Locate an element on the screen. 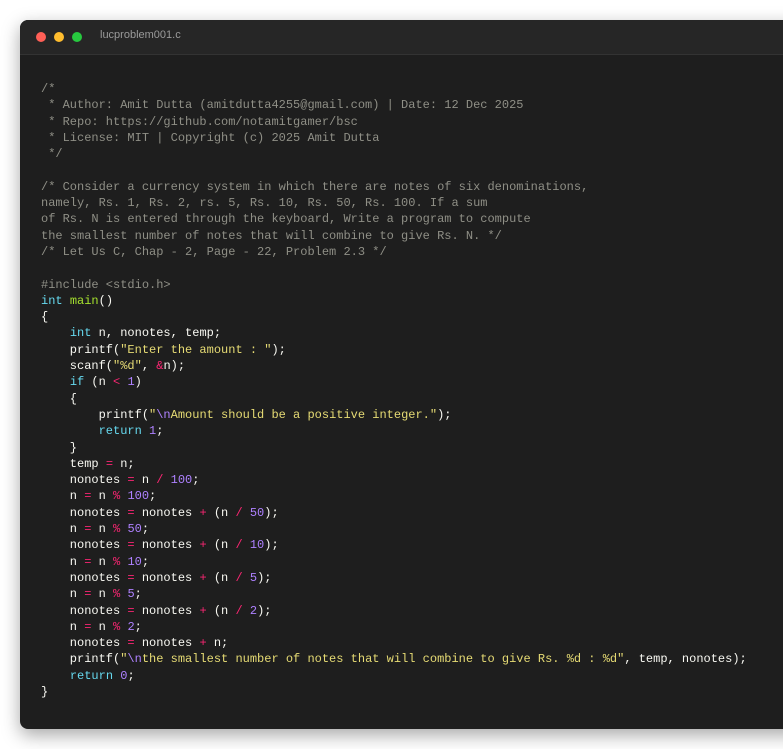 The width and height of the screenshot is (783, 749). code-line: n = n % 5; is located at coordinates (394, 594).